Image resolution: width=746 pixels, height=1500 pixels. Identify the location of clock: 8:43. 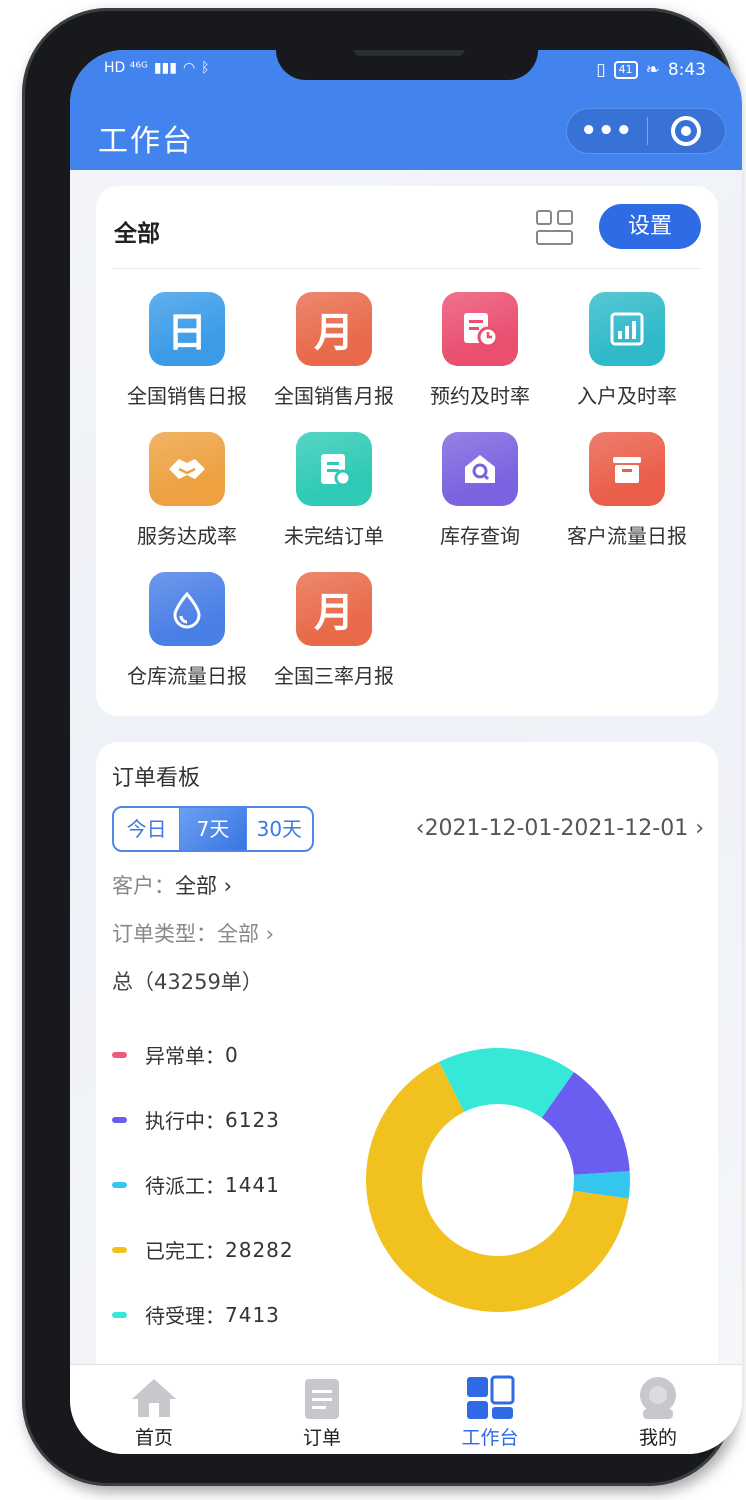
(686, 70).